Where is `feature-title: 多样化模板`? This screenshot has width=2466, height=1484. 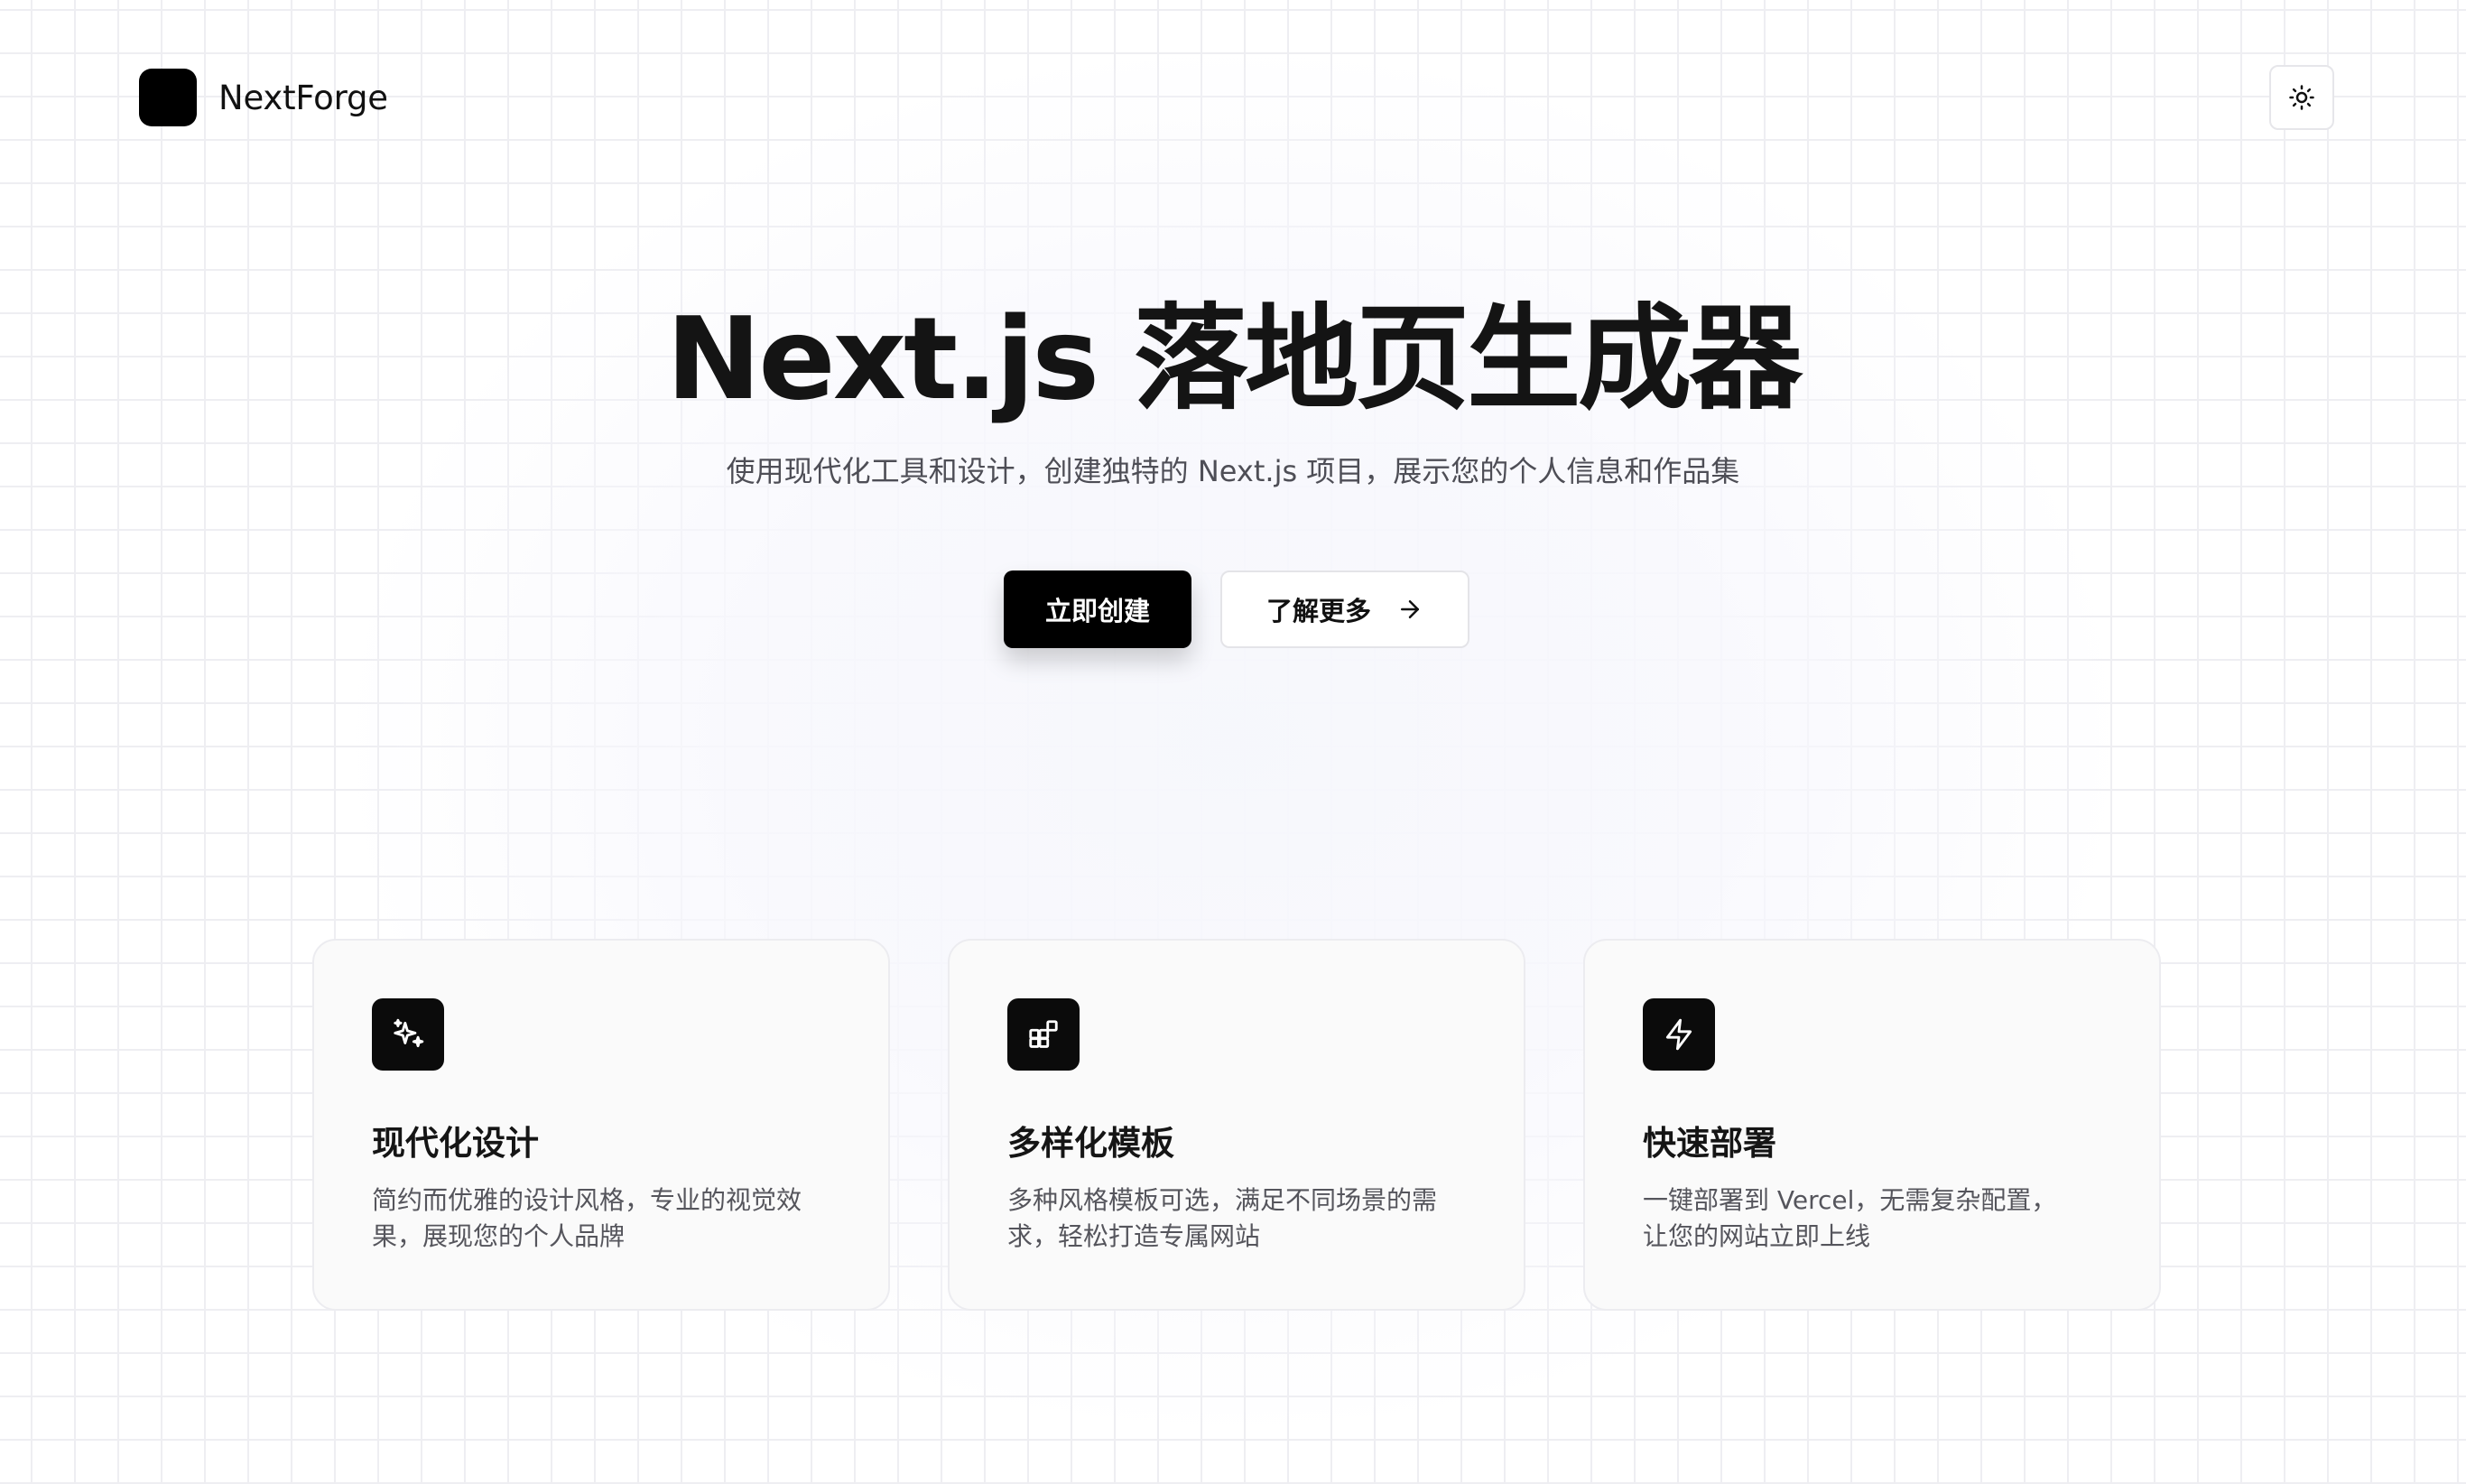 feature-title: 多样化模板 is located at coordinates (1090, 1143).